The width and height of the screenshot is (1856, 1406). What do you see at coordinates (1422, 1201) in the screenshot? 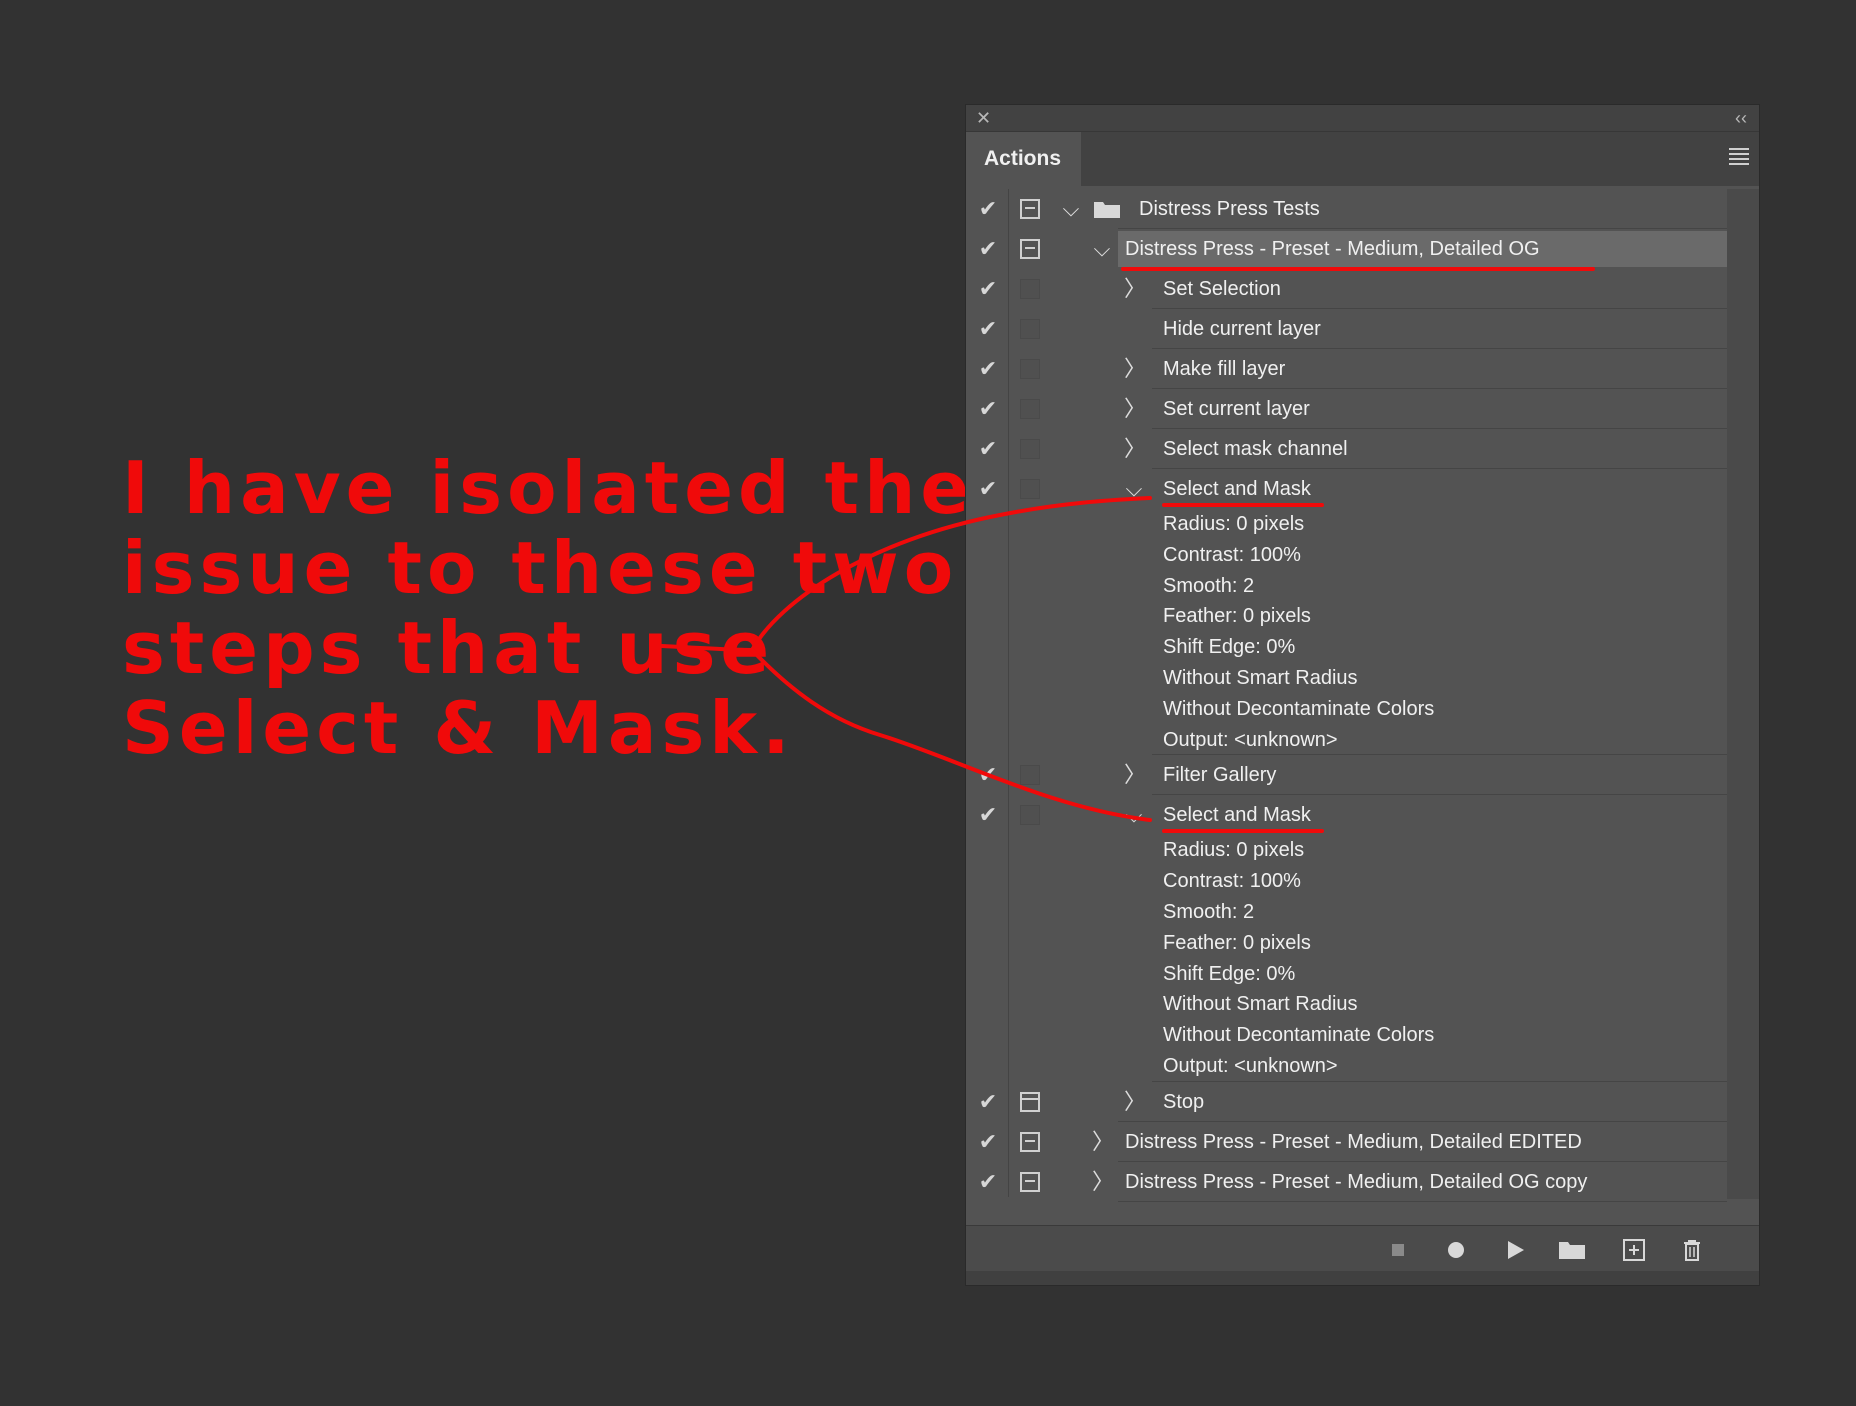
I see `row-divider` at bounding box center [1422, 1201].